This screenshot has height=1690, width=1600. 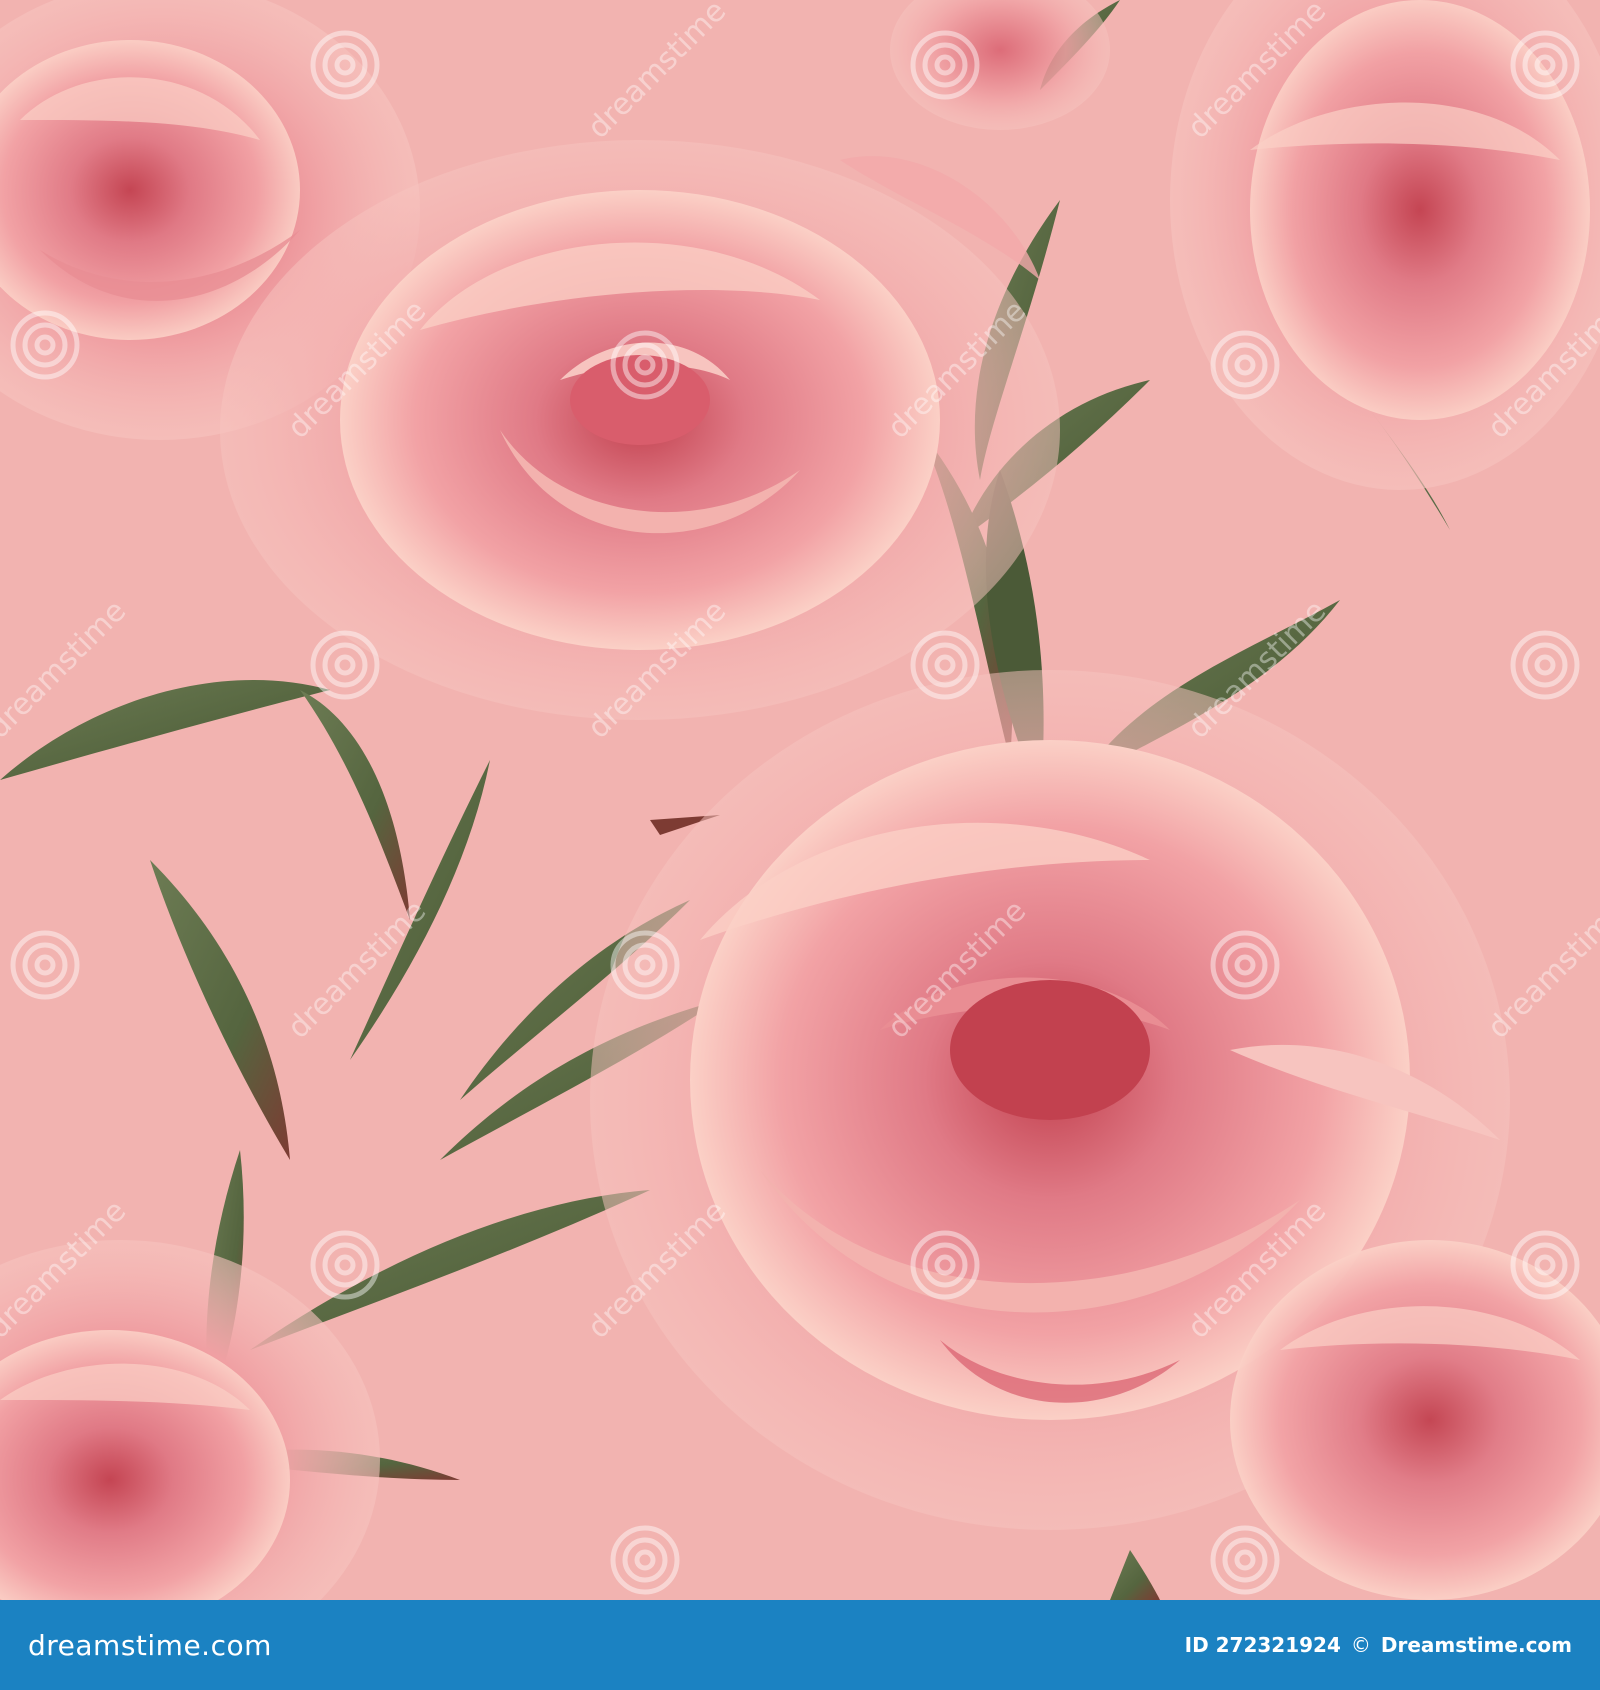 I want to click on footer-brand: Dreamstime.com, so click(x=1476, y=1645).